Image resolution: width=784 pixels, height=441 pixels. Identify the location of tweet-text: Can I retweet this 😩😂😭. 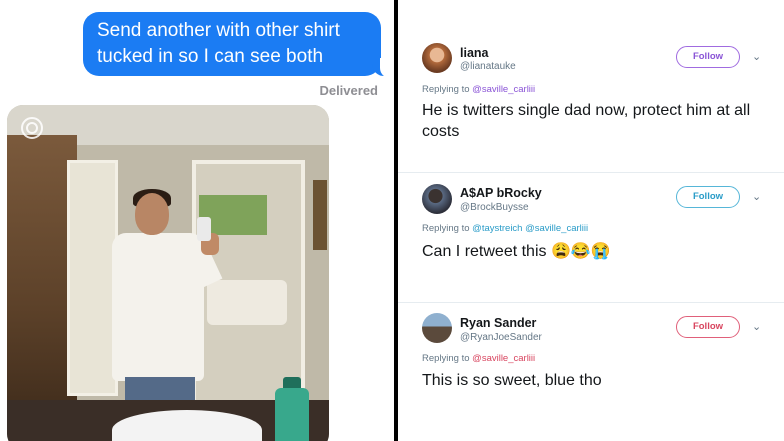
(516, 251).